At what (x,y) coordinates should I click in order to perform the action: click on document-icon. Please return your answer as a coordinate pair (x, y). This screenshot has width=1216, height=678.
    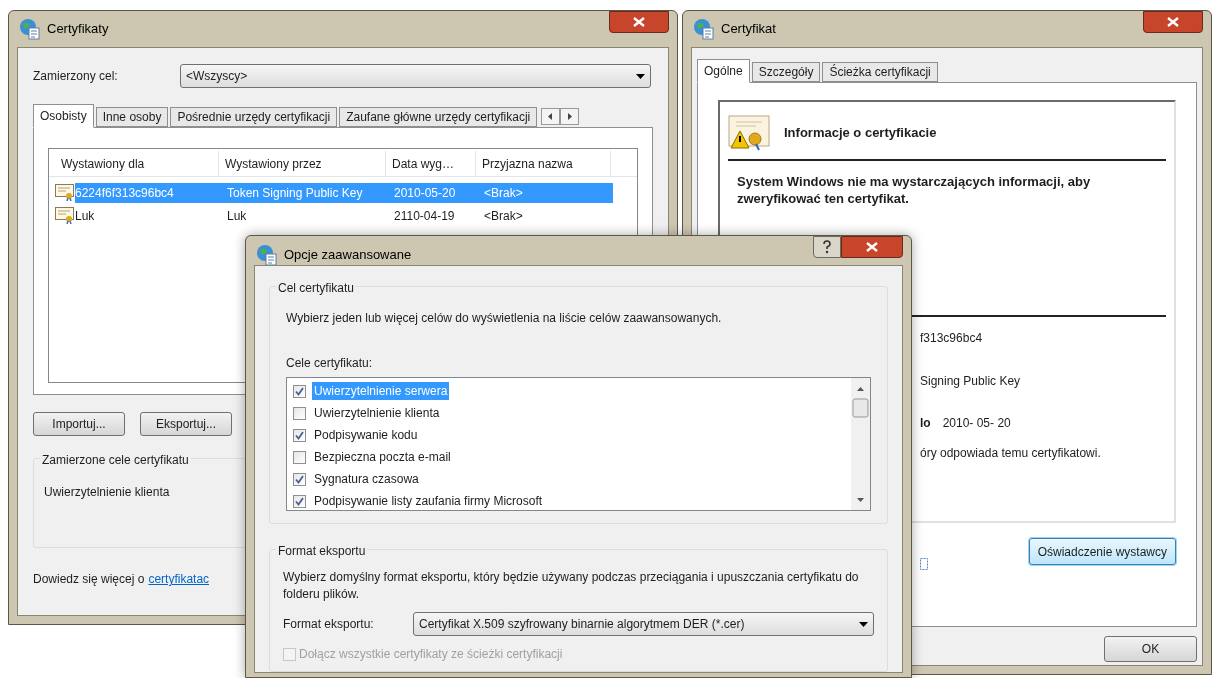
    Looking at the image, I should click on (924, 564).